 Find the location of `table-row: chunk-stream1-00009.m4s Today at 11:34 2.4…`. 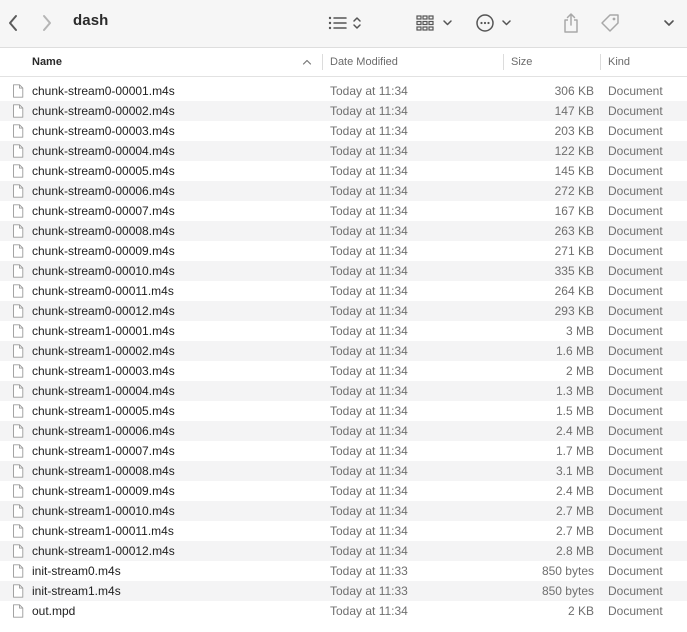

table-row: chunk-stream1-00009.m4s Today at 11:34 2.4… is located at coordinates (343, 491).